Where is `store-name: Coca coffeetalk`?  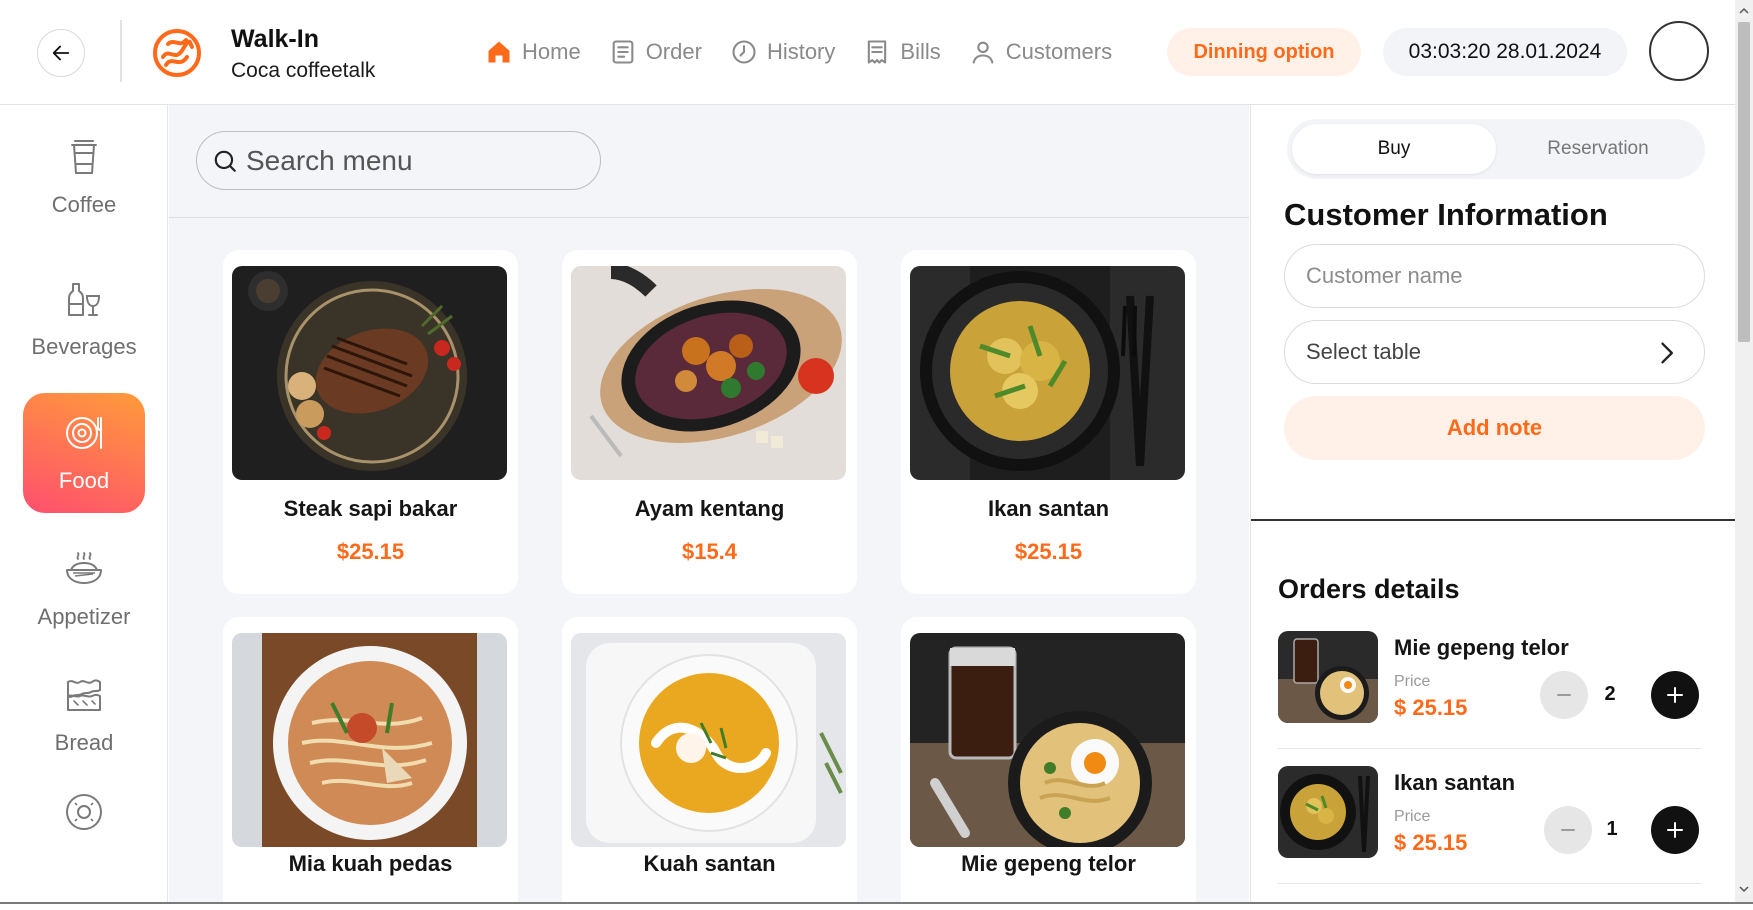
store-name: Coca coffeetalk is located at coordinates (303, 70).